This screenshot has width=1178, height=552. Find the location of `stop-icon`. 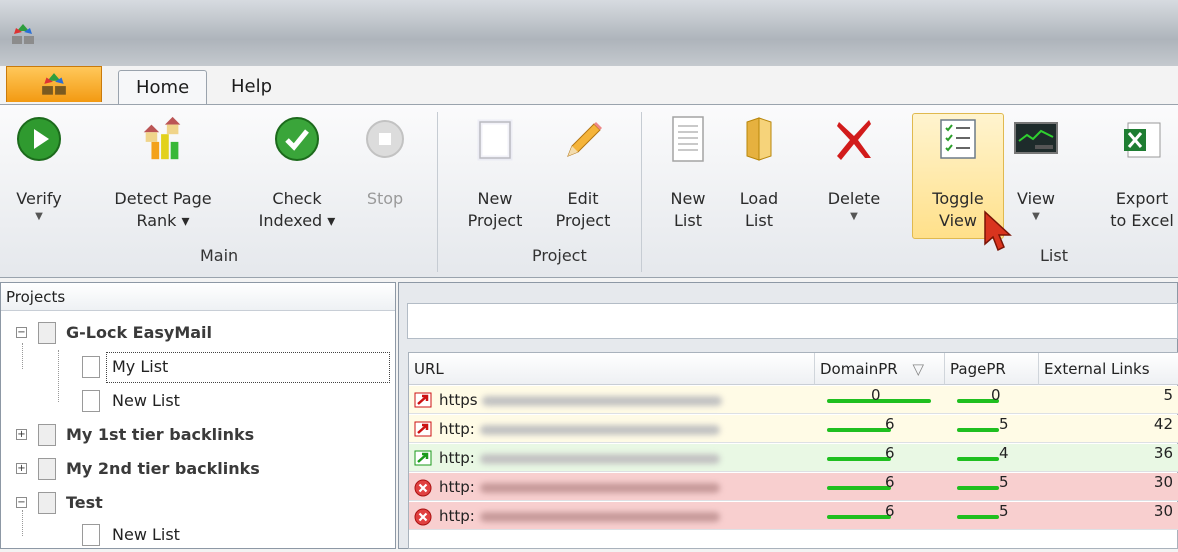

stop-icon is located at coordinates (385, 139).